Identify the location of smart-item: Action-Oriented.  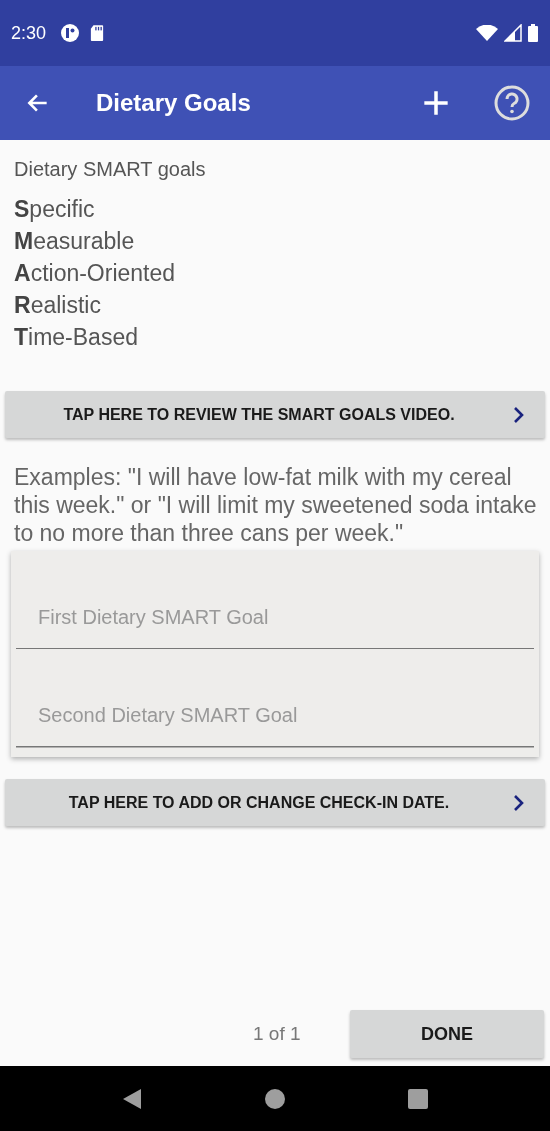
(95, 273).